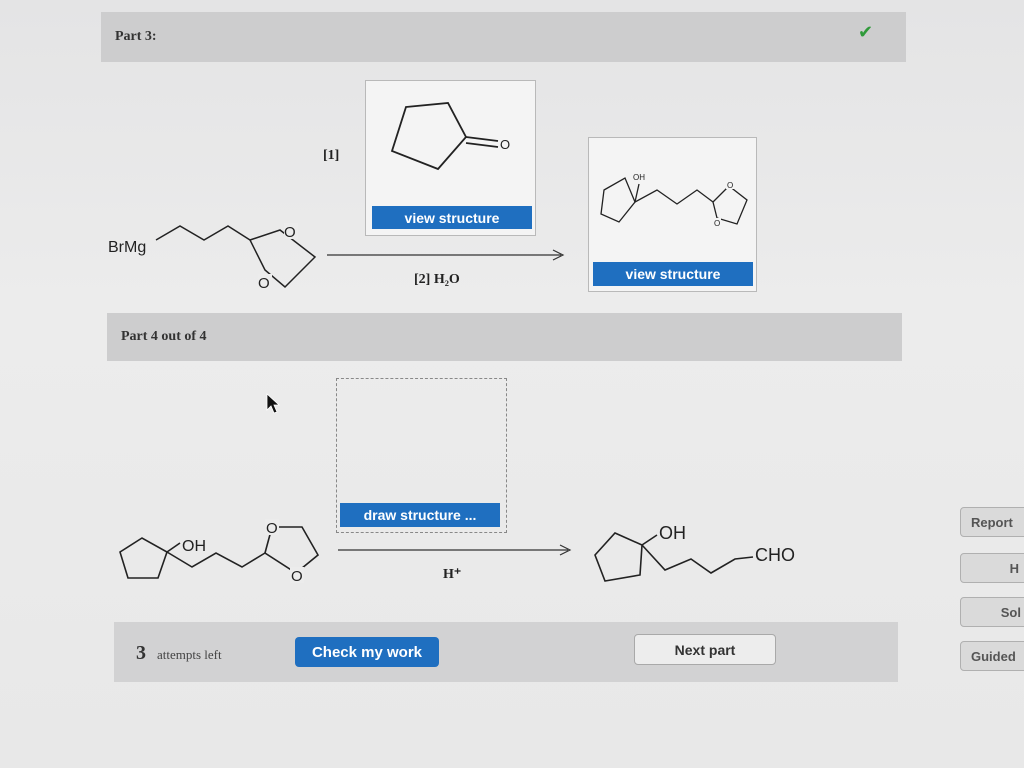  I want to click on product-oh-label: OH, so click(672, 533).